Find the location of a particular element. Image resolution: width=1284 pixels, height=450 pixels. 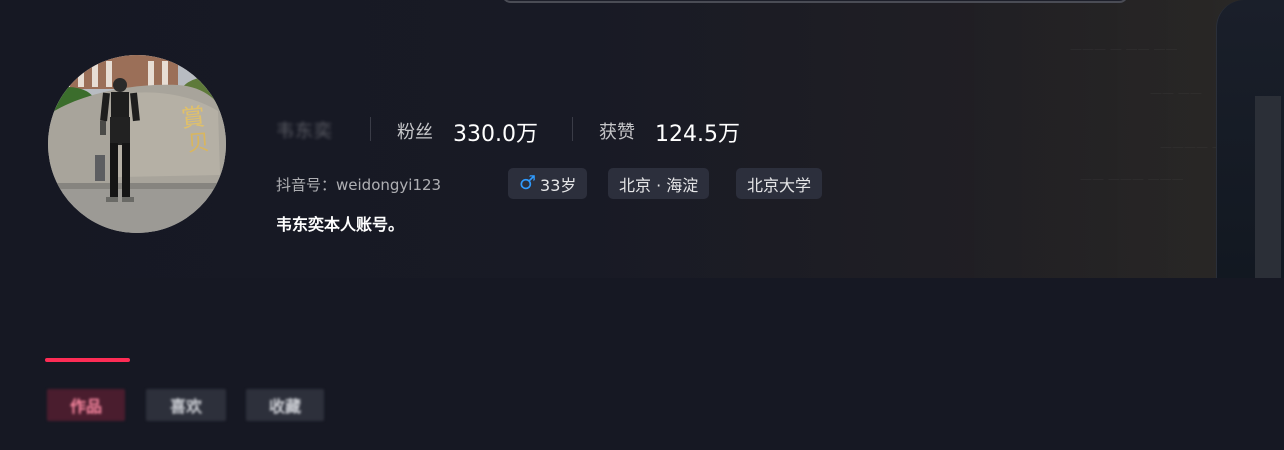

avatar: 賞 贝 is located at coordinates (137, 144).